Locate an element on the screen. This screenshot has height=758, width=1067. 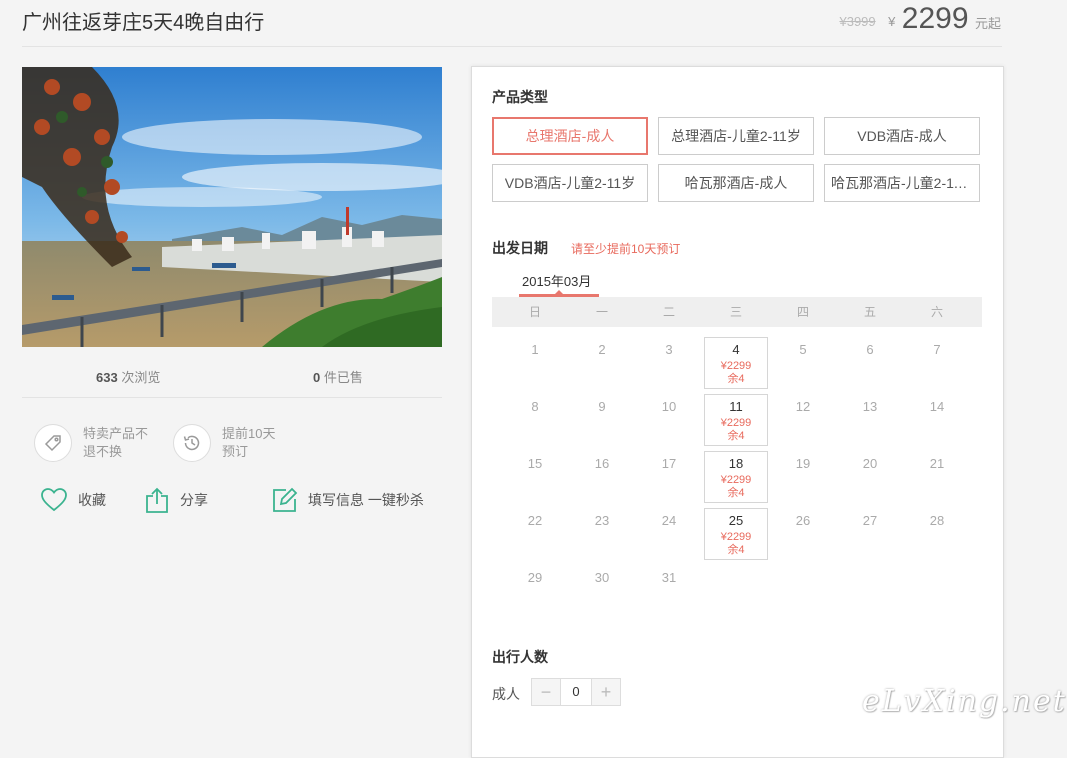
calendar-day-number: 7 is located at coordinates (937, 349).